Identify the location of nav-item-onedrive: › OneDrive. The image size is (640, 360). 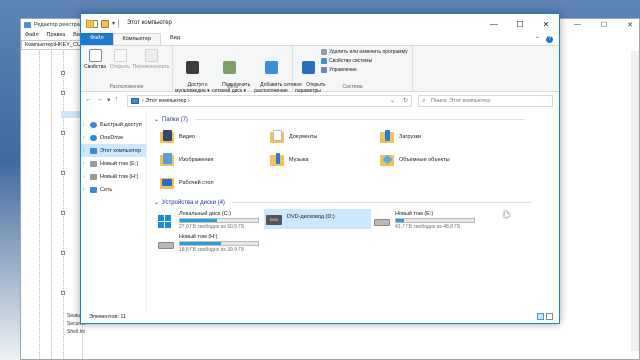
(113, 137).